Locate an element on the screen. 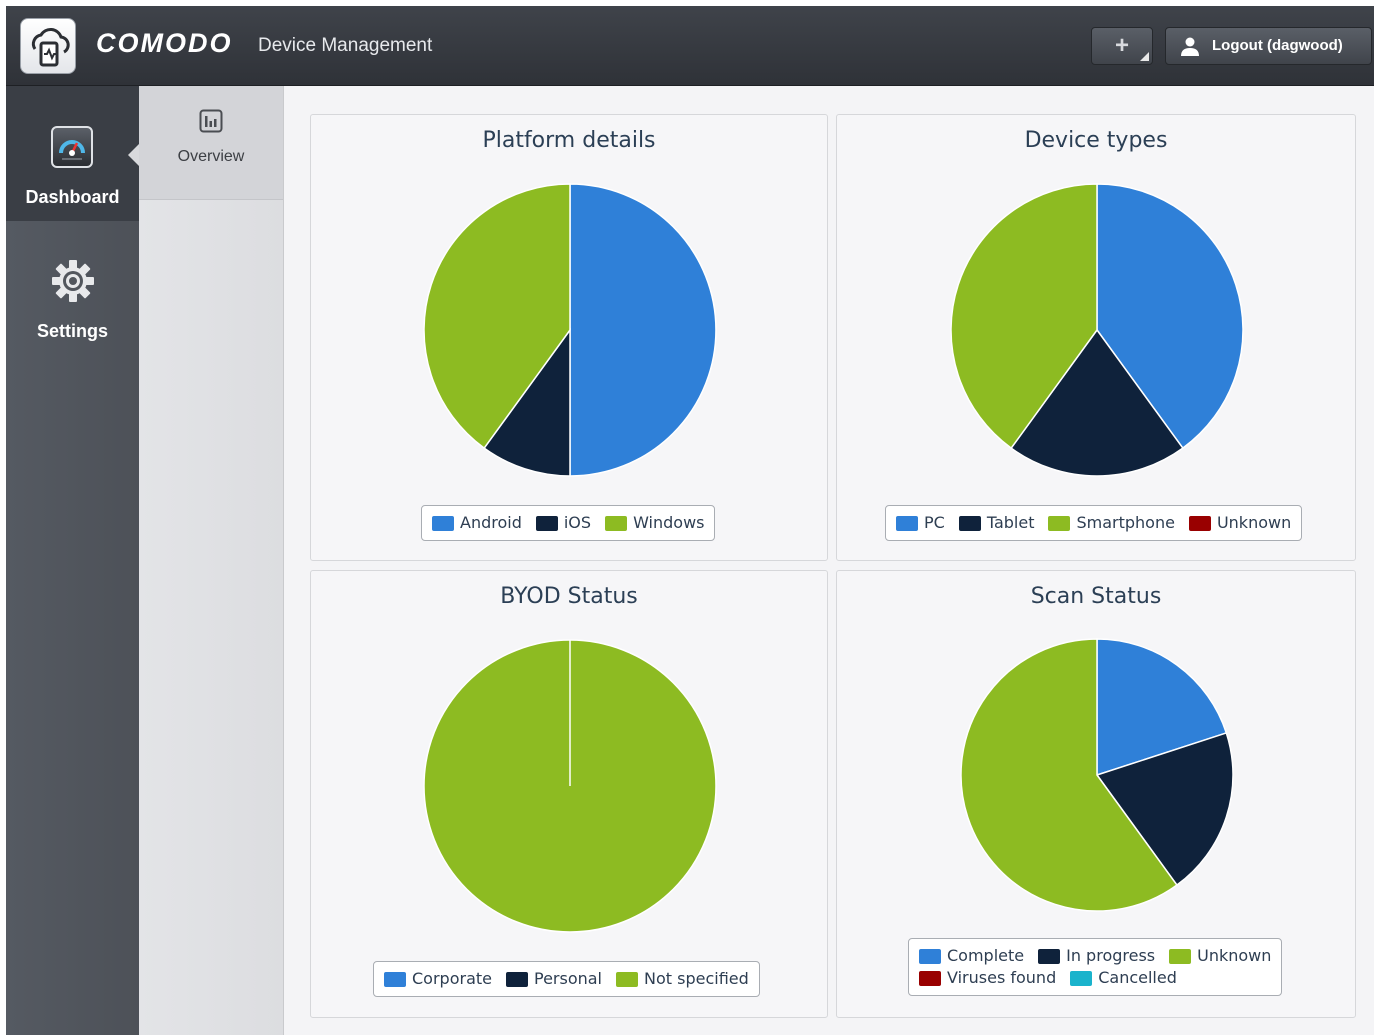  legend-item-ios: iOS is located at coordinates (563, 523).